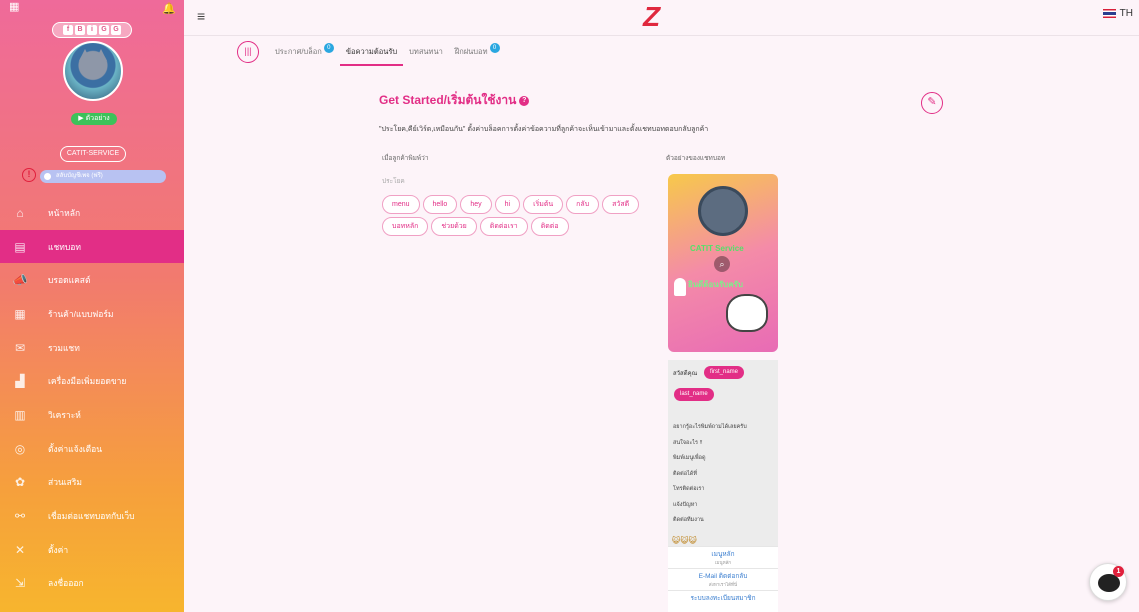 The height and width of the screenshot is (612, 1139). Describe the element at coordinates (69, 280) in the screenshot. I see `sidebar-item-label: บรอดแคสต์` at that location.